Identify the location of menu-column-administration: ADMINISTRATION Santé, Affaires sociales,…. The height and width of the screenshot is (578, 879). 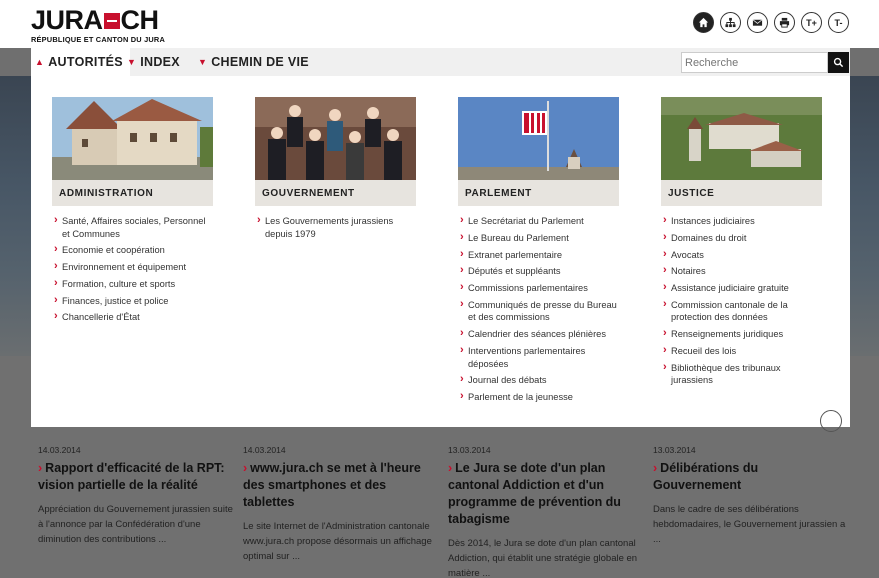
(132, 212).